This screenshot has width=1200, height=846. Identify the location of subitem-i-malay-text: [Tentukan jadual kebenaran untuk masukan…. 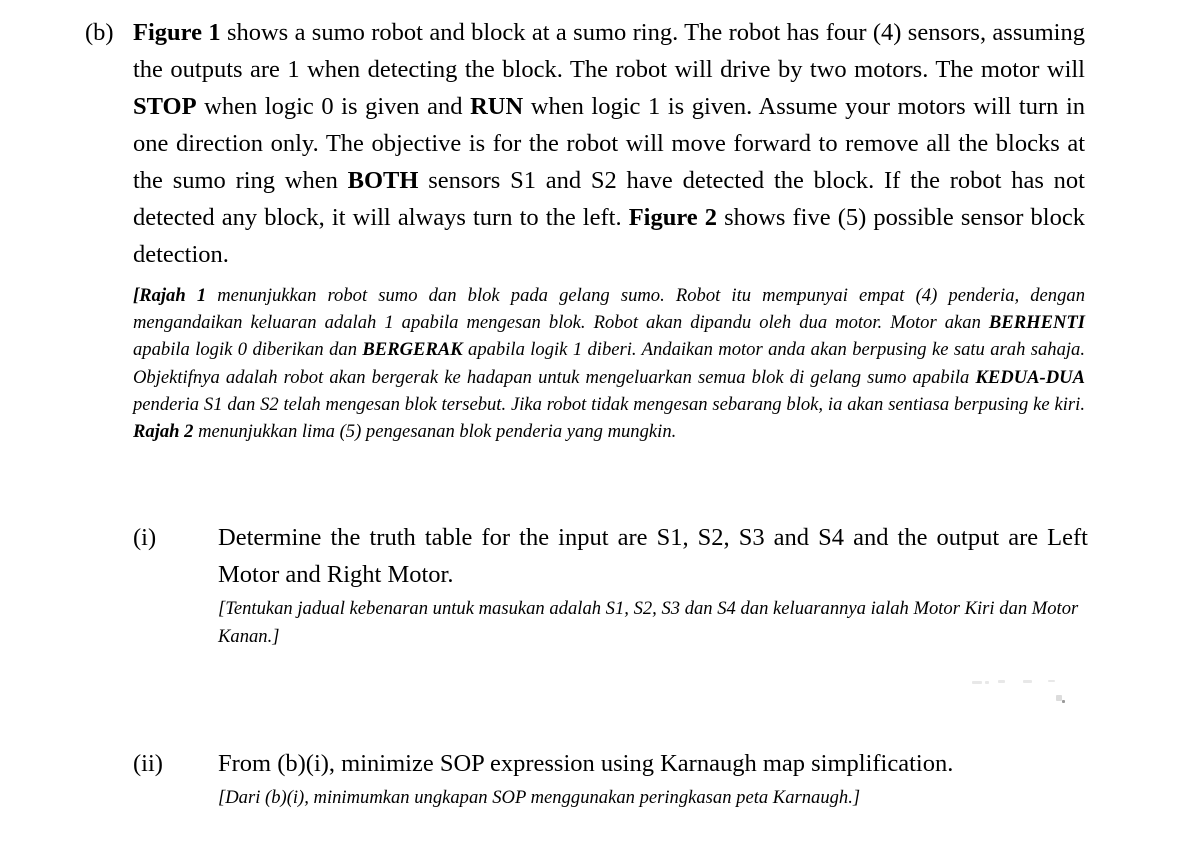
(648, 622).